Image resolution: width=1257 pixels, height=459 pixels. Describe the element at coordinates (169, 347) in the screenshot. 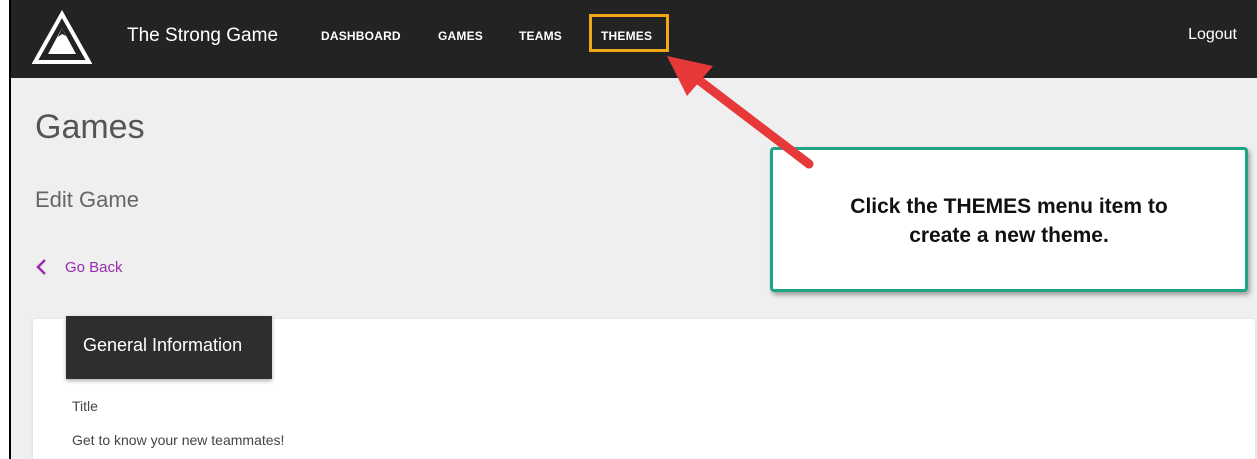

I see `card-tab-general-information: General Information` at that location.